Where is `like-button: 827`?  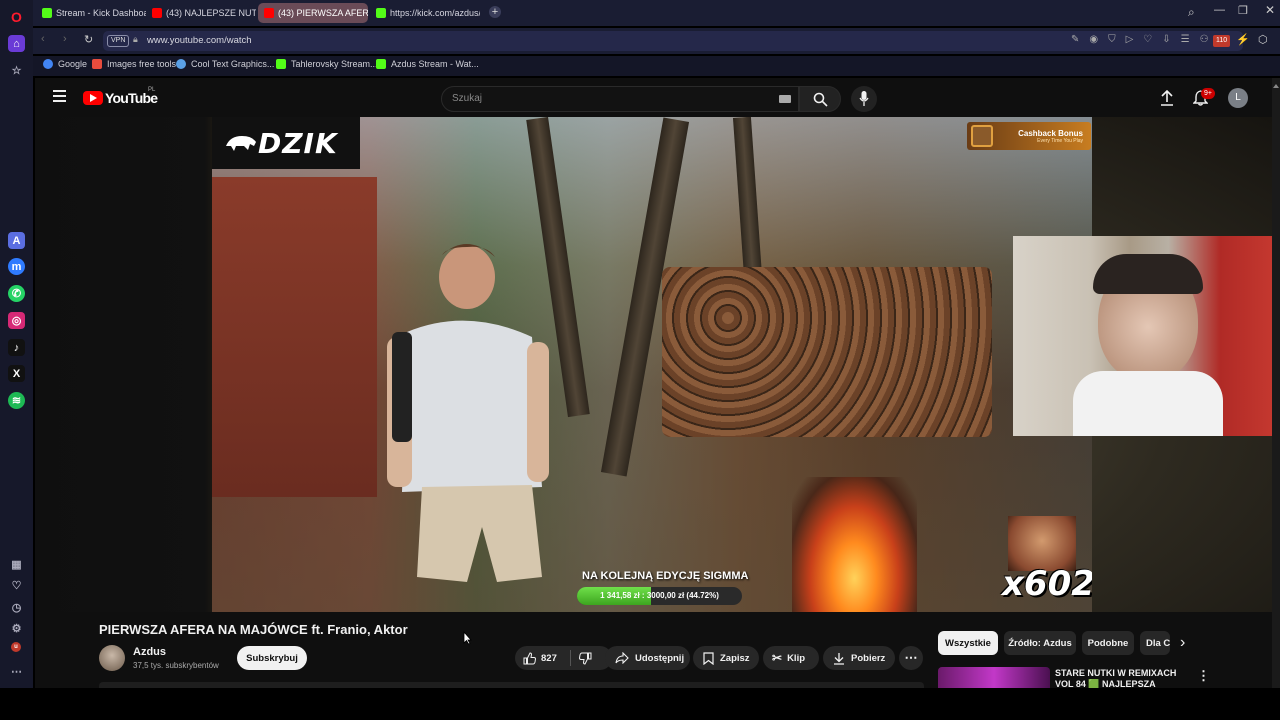
like-button: 827 is located at coordinates (536, 658).